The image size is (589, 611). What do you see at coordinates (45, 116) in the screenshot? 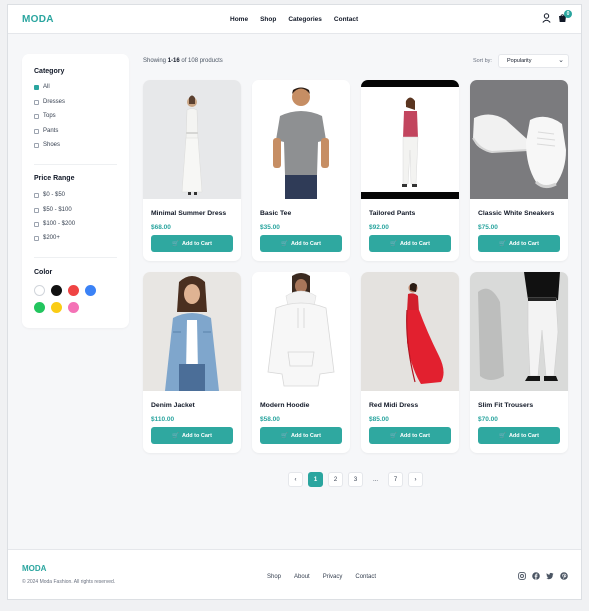
I see `category-option-tops: Tops` at bounding box center [45, 116].